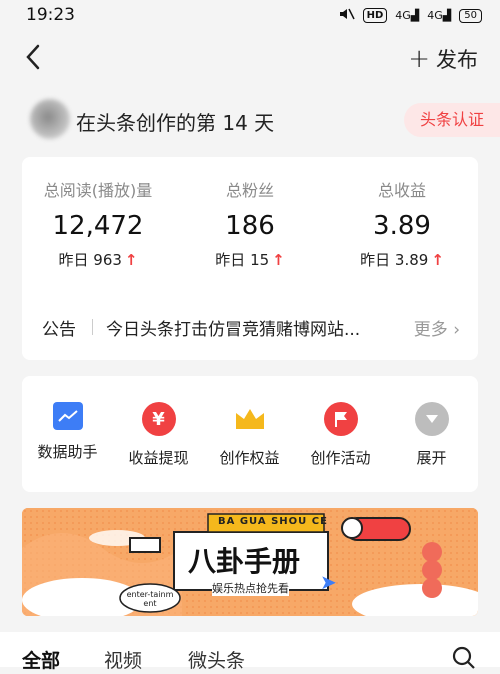 This screenshot has width=500, height=674. Describe the element at coordinates (402, 260) in the screenshot. I see `stat-delta: 昨日 3.89 ↑` at that location.